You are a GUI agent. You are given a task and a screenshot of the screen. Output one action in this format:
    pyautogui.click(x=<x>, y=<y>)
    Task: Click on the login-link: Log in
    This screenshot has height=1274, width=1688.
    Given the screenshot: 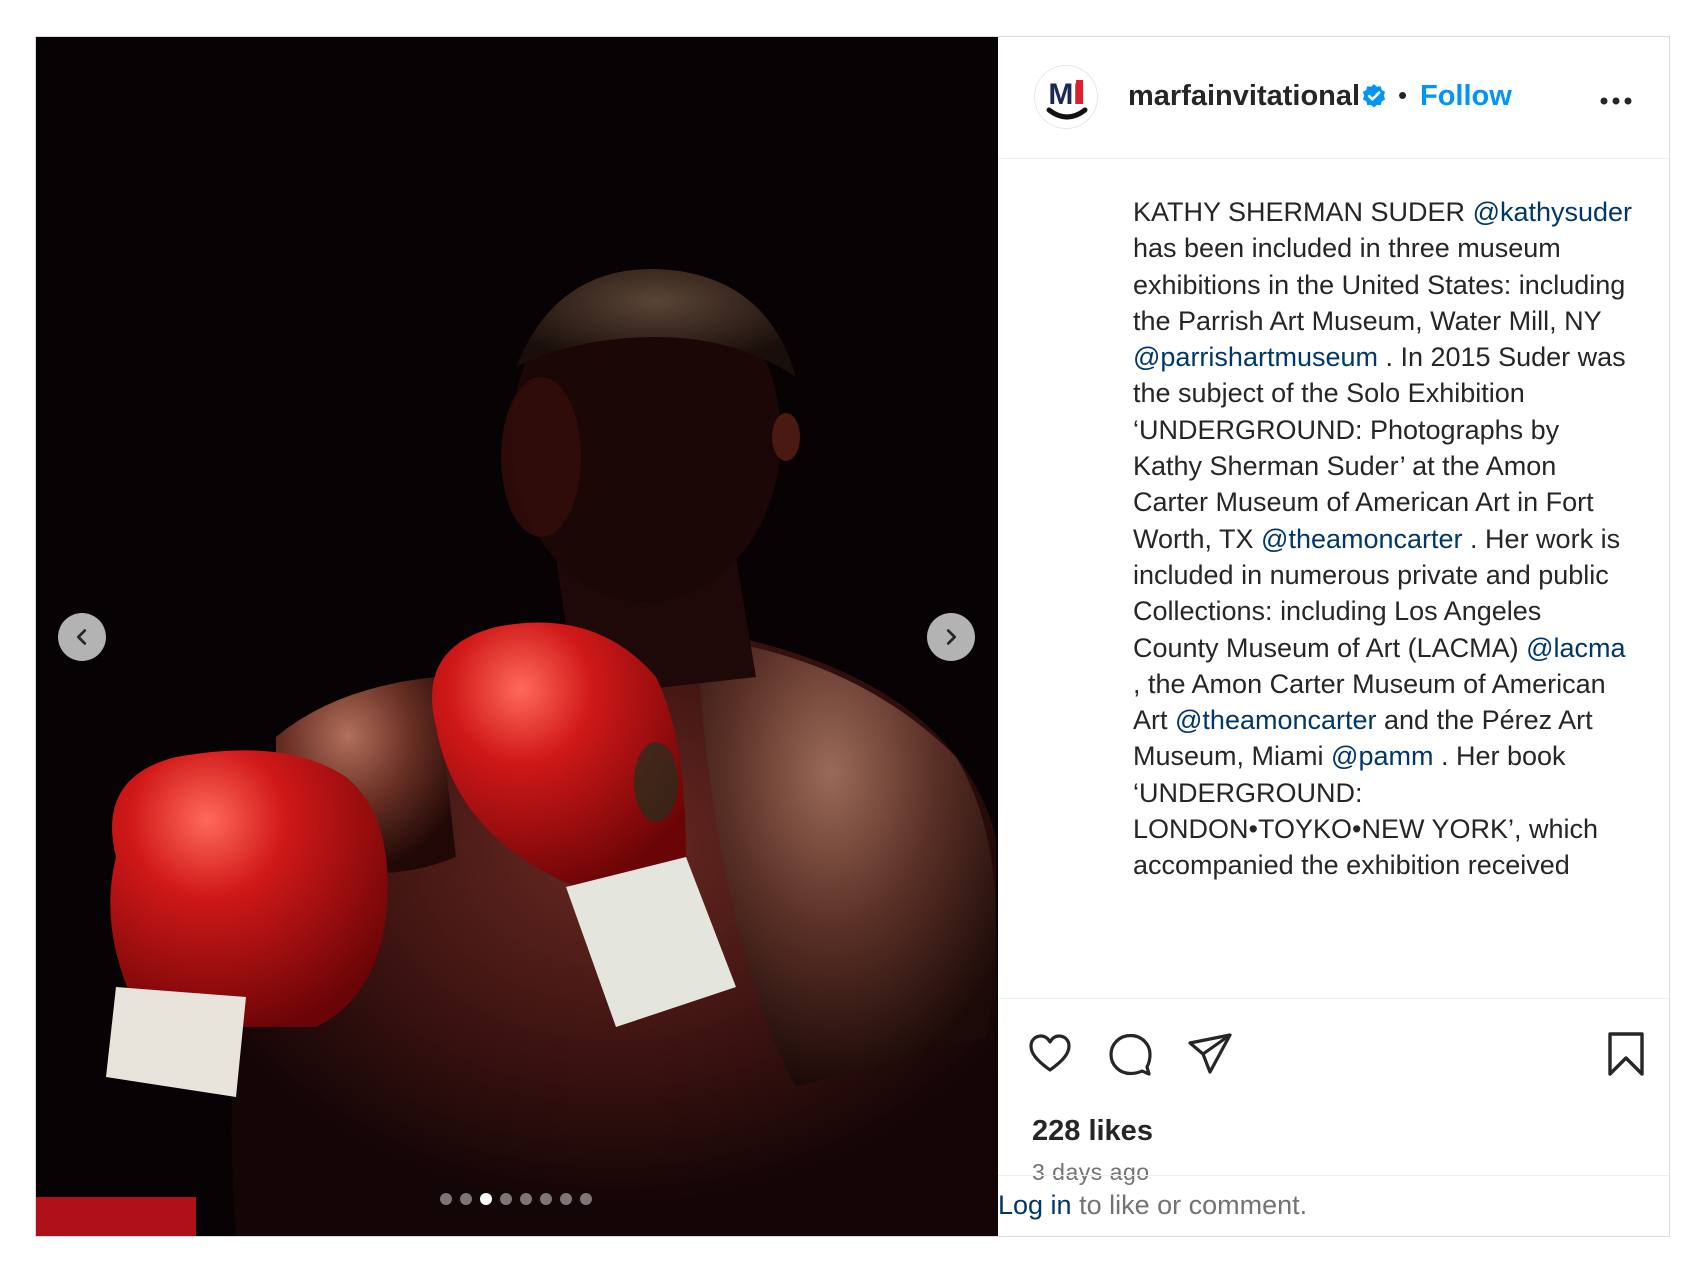 What is the action you would take?
    pyautogui.click(x=1035, y=1205)
    